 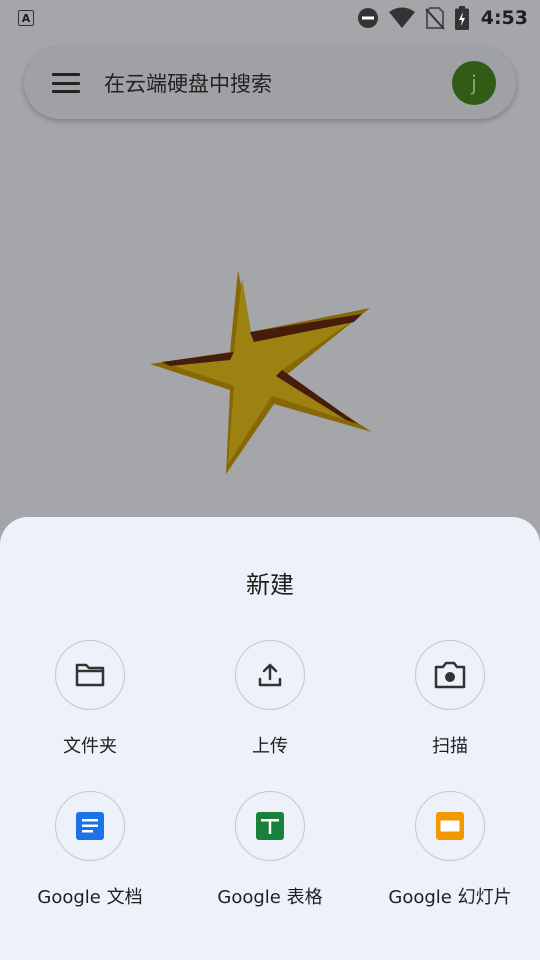 I want to click on new-folder-action: 文件夹, so click(x=90, y=699).